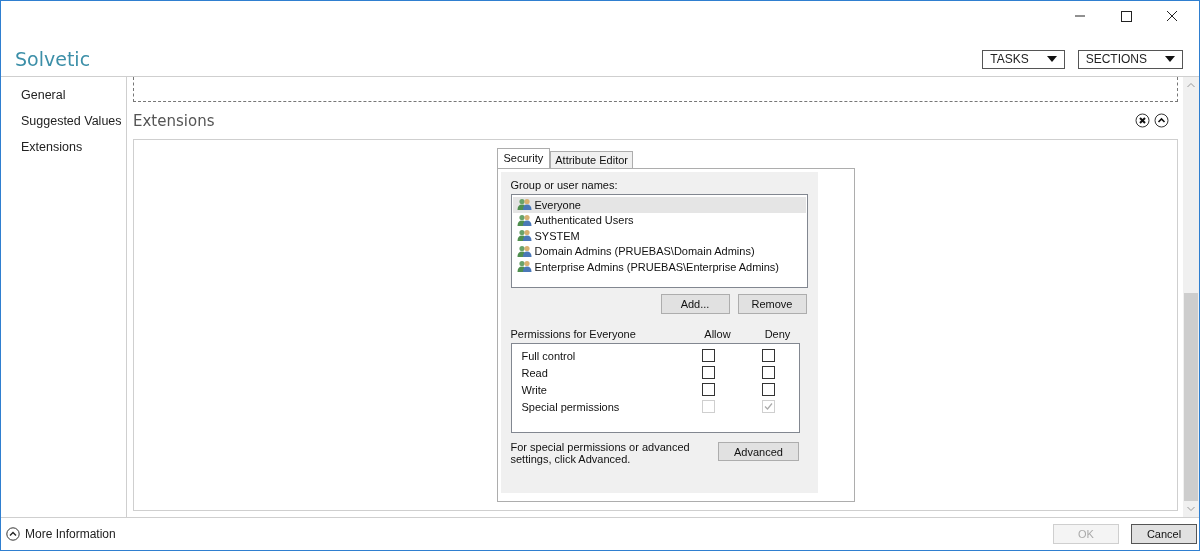  Describe the element at coordinates (659, 220) in the screenshot. I see `user-row: Authenticated Users` at that location.